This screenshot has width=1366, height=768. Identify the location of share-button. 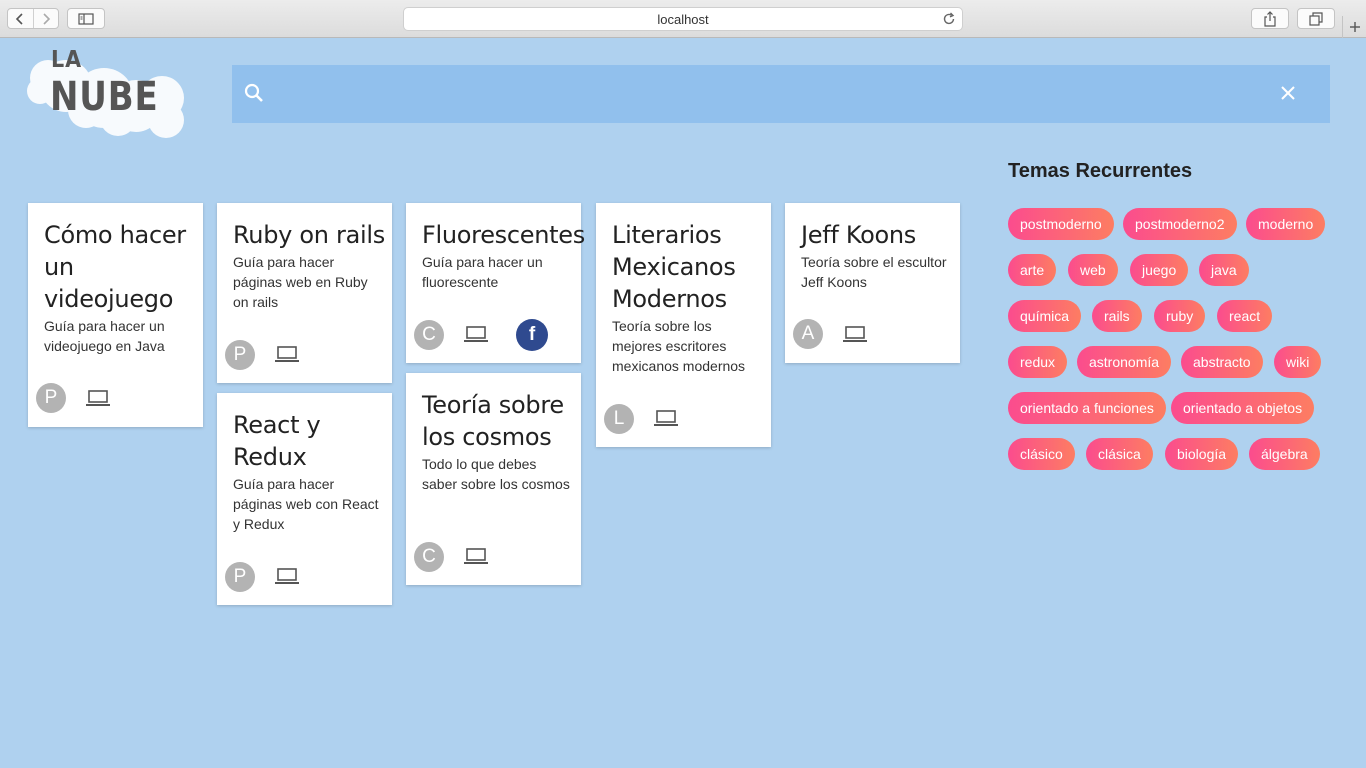
(1270, 18).